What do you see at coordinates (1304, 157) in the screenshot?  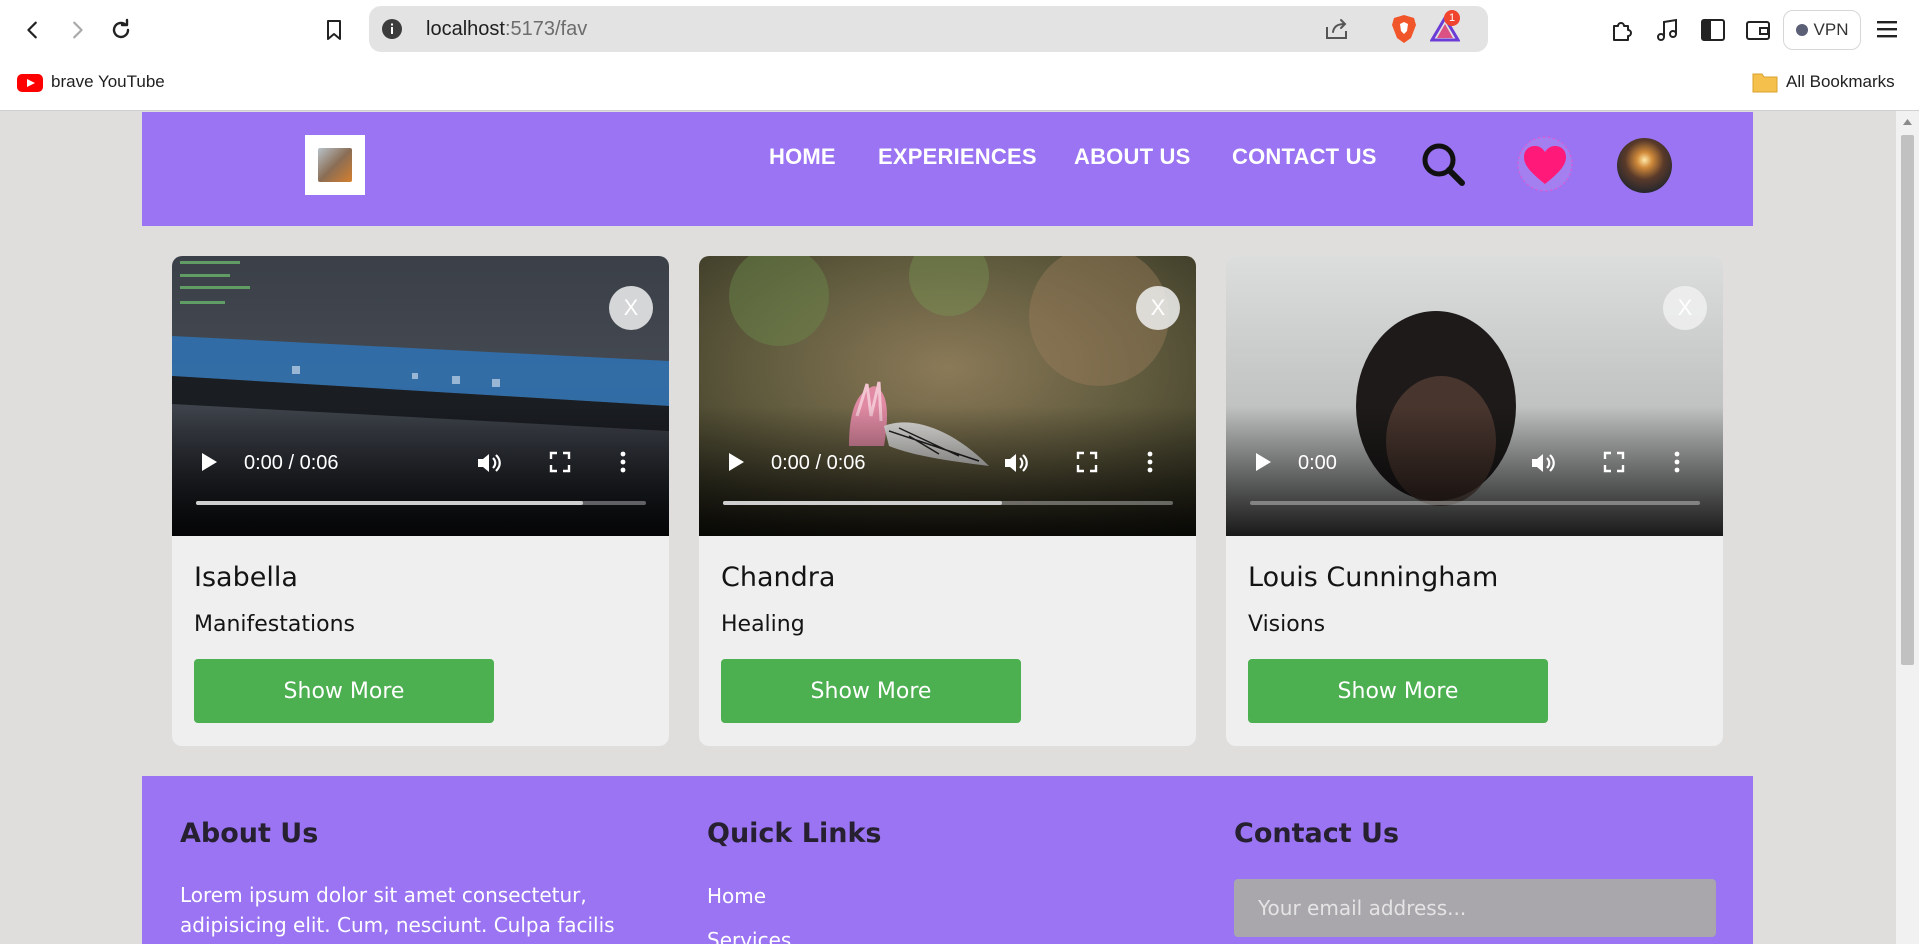 I see `nav-contact-us: CONTACT US` at bounding box center [1304, 157].